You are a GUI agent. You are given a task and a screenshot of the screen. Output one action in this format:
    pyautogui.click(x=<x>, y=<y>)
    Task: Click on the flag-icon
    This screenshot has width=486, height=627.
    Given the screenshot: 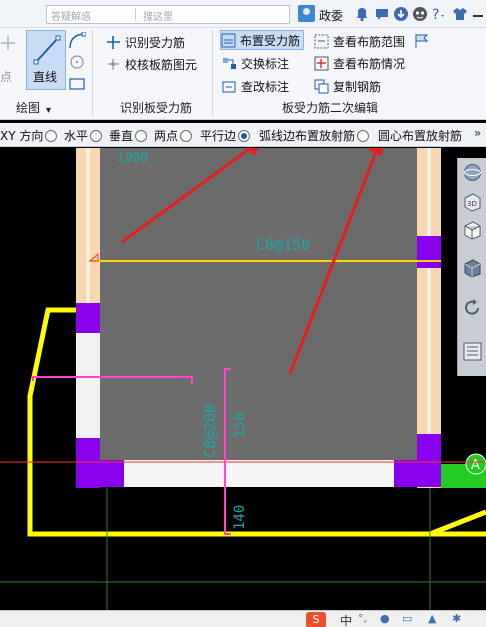 What is the action you would take?
    pyautogui.click(x=422, y=41)
    